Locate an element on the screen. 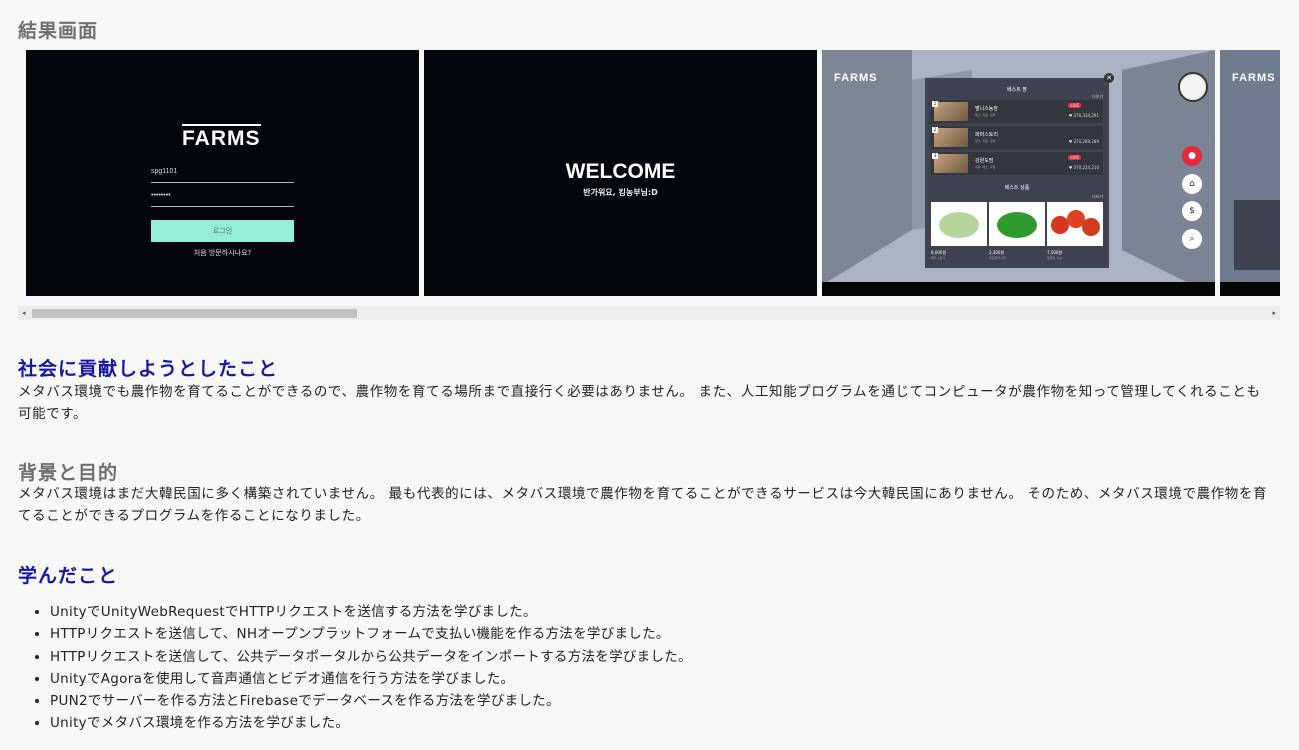 This screenshot has width=1299, height=750. seller-likes: ♥ 370,289,289 is located at coordinates (1083, 141).